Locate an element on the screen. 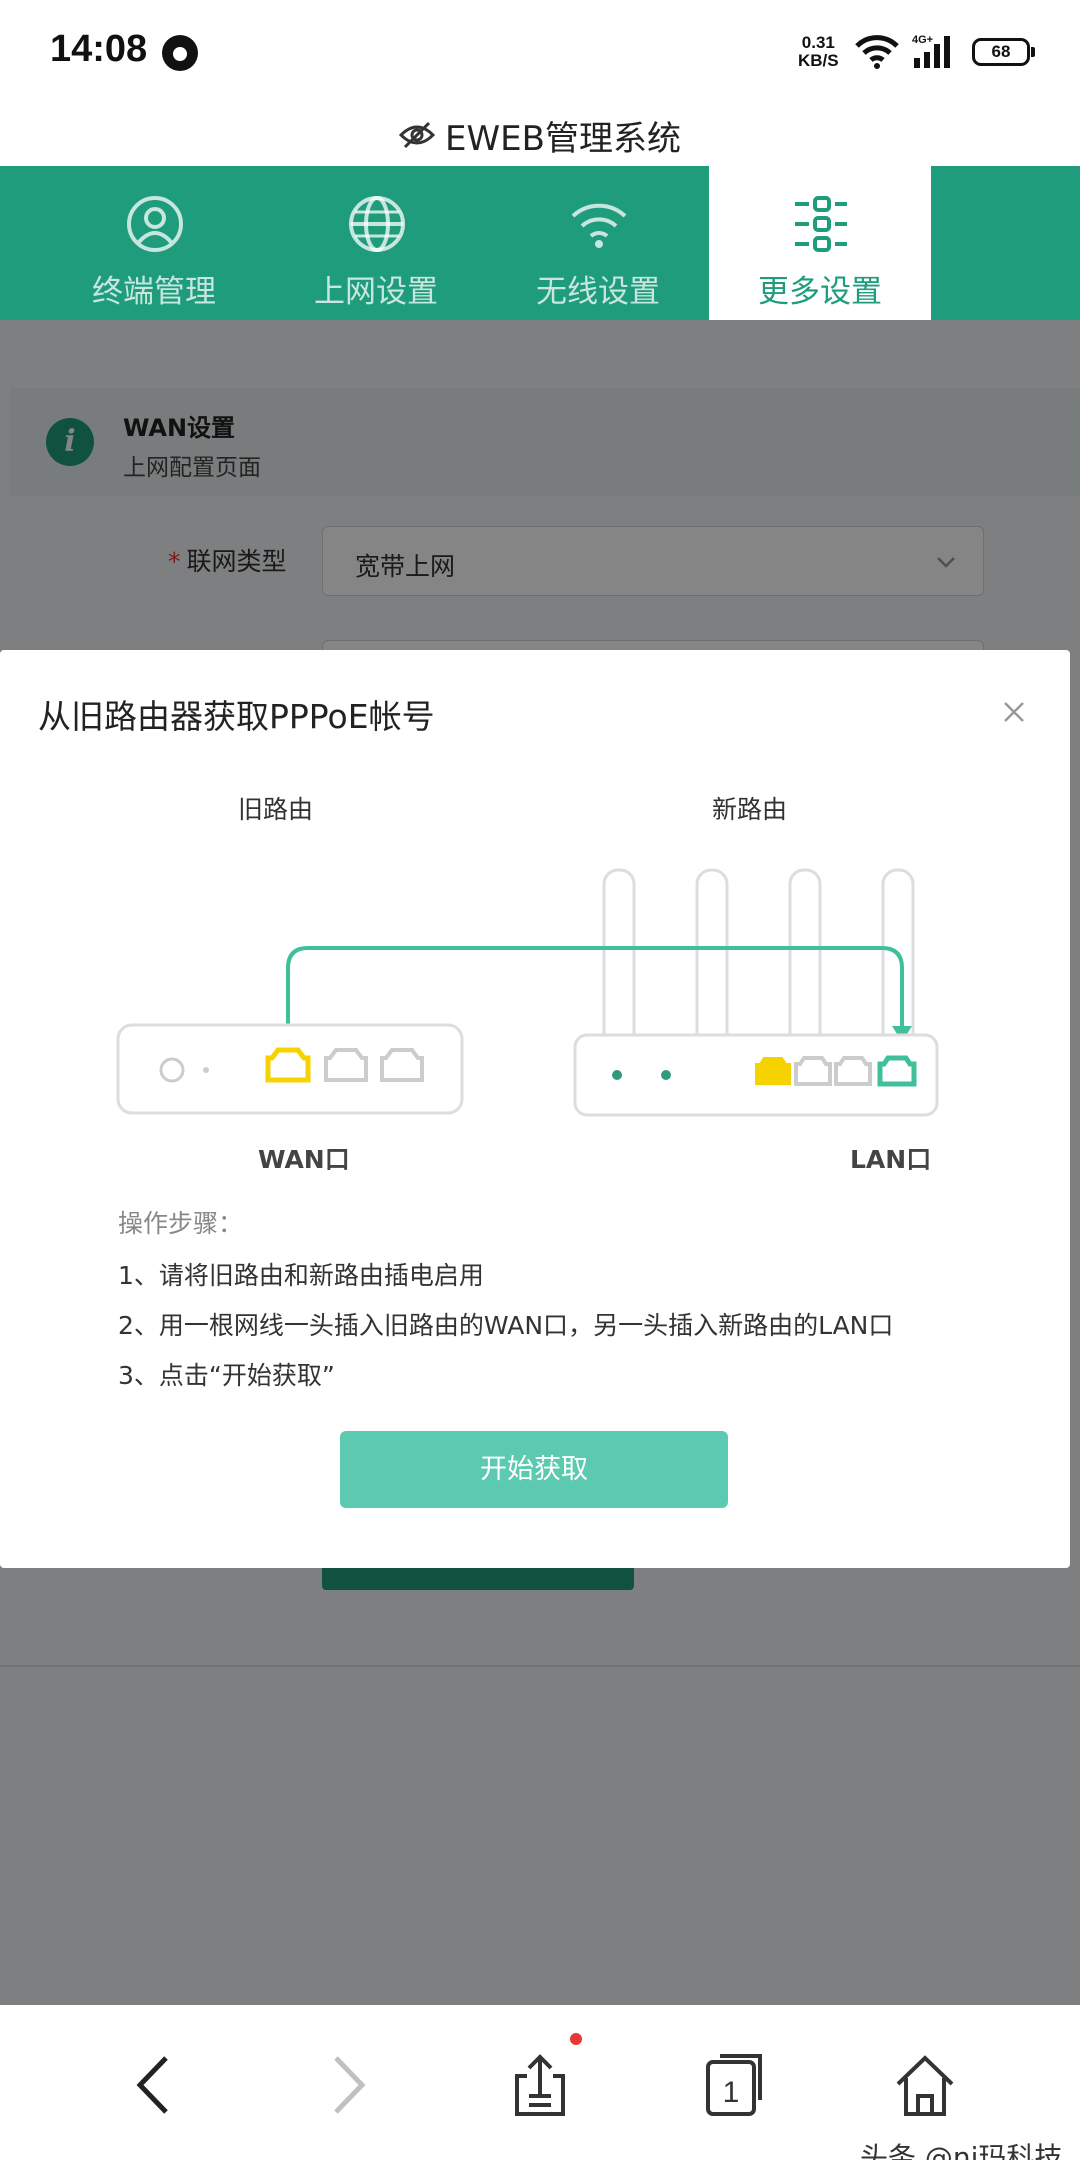 The image size is (1080, 2160). tab-terminal-management: 终端管理 is located at coordinates (154, 243).